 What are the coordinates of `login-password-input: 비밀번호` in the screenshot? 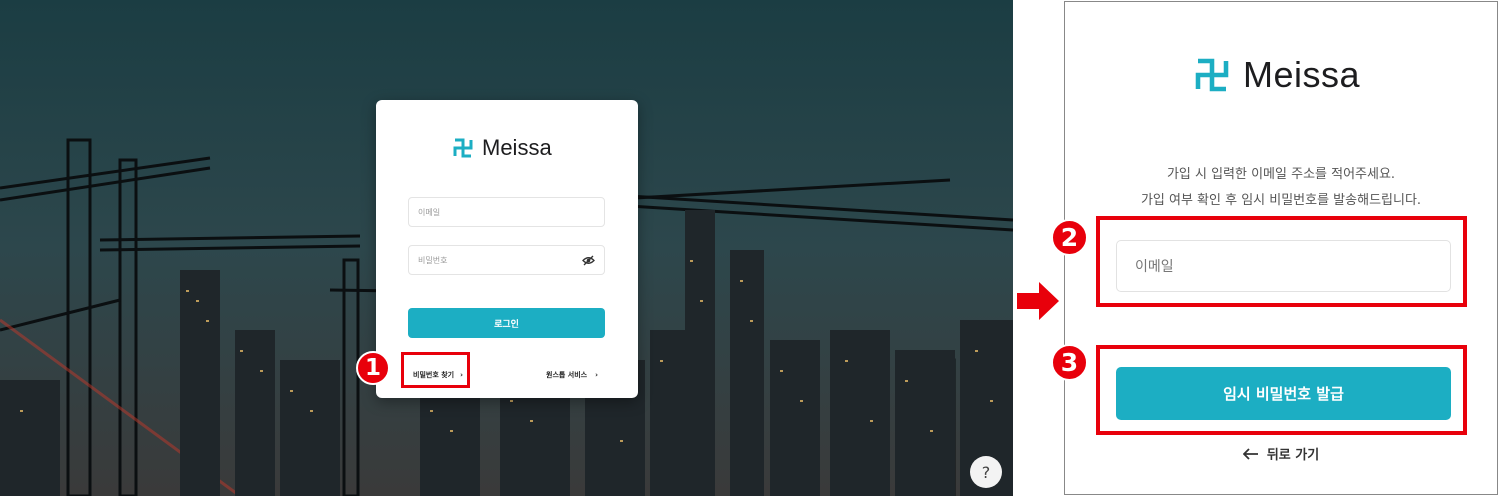 It's located at (506, 260).